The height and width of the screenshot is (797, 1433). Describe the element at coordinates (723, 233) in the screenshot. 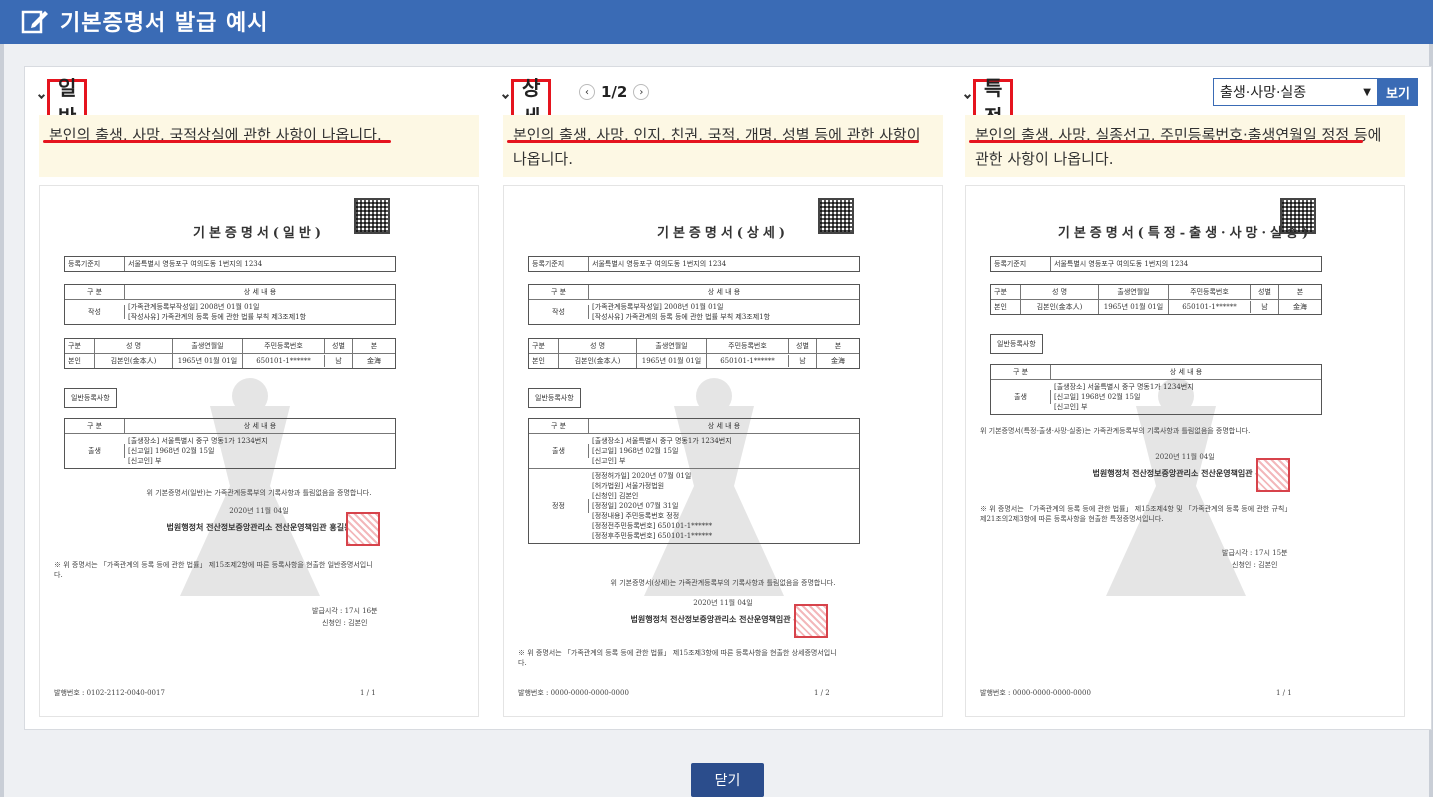

I see `document-title: 기본증명서(상세)` at that location.